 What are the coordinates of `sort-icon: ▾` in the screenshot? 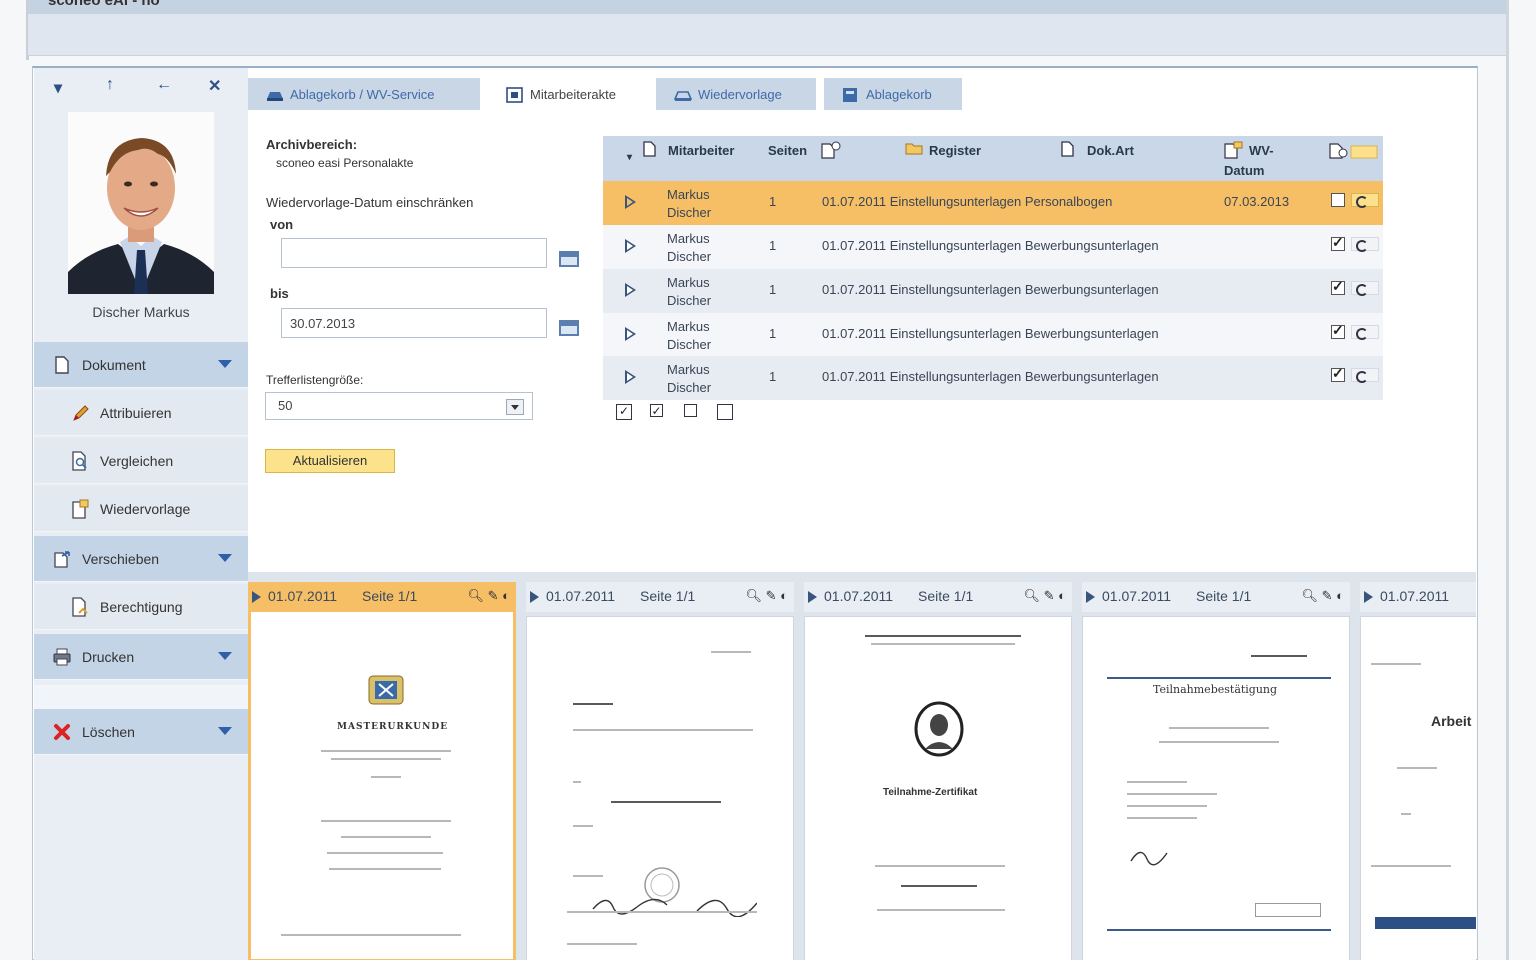 It's located at (629, 158).